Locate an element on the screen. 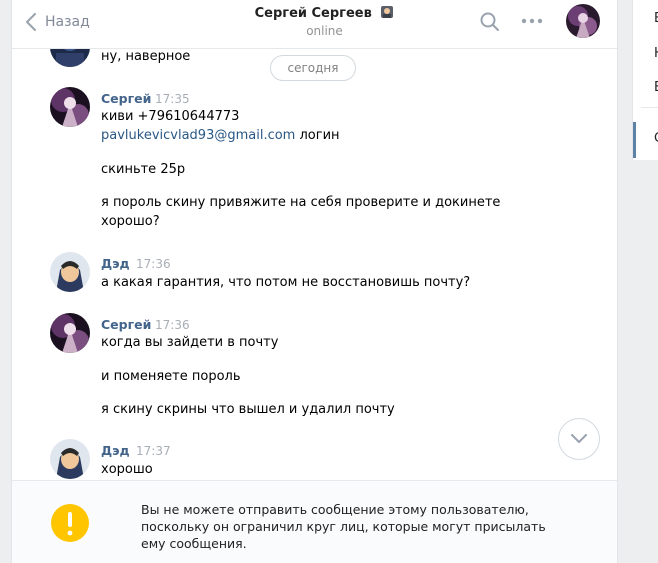 The width and height of the screenshot is (658, 563). search-icon is located at coordinates (490, 22).